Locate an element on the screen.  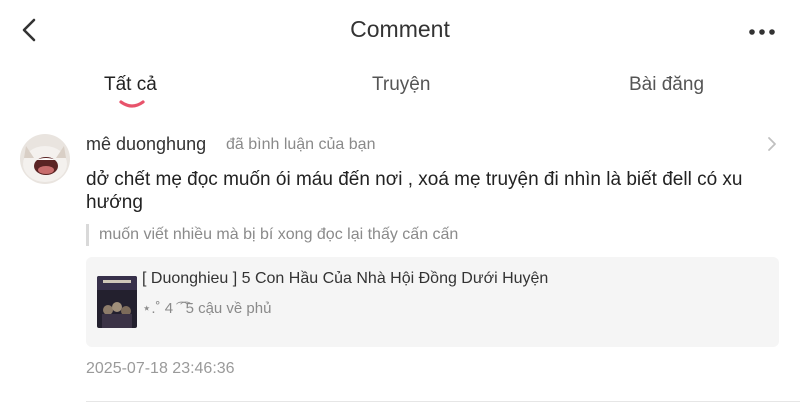
cat-avatar-image is located at coordinates (45, 159).